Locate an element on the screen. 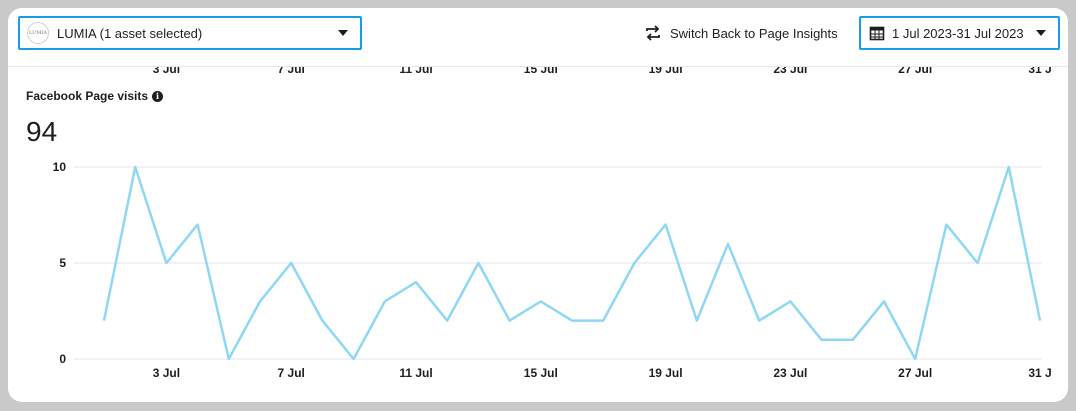 Image resolution: width=1076 pixels, height=411 pixels. x-tick-label: 3 Jul is located at coordinates (166, 373).